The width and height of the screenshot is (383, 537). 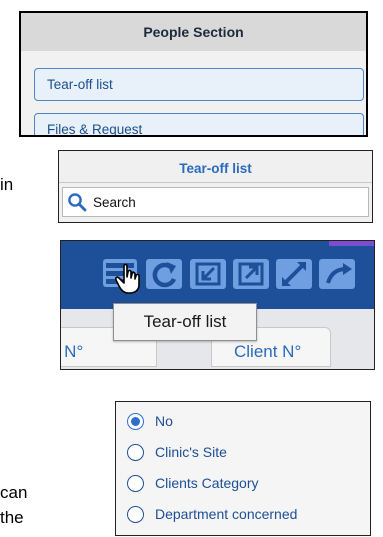 What do you see at coordinates (294, 273) in the screenshot?
I see `expand-icon` at bounding box center [294, 273].